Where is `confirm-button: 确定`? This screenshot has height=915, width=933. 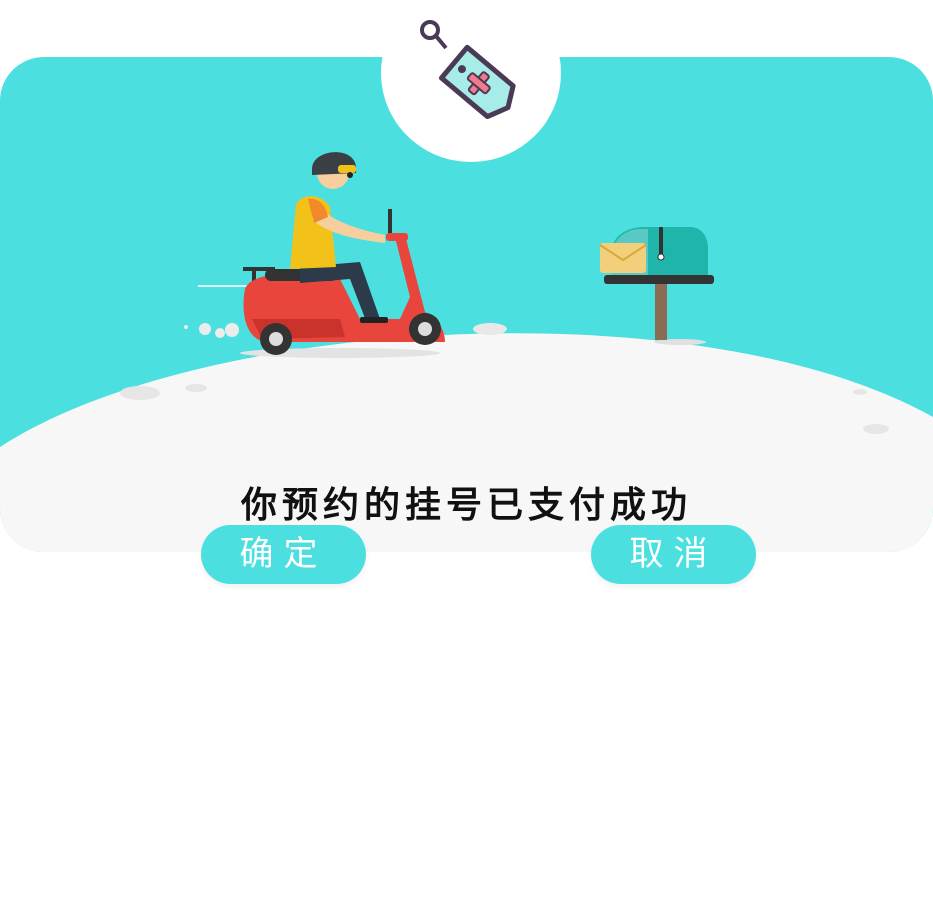 confirm-button: 确定 is located at coordinates (283, 554).